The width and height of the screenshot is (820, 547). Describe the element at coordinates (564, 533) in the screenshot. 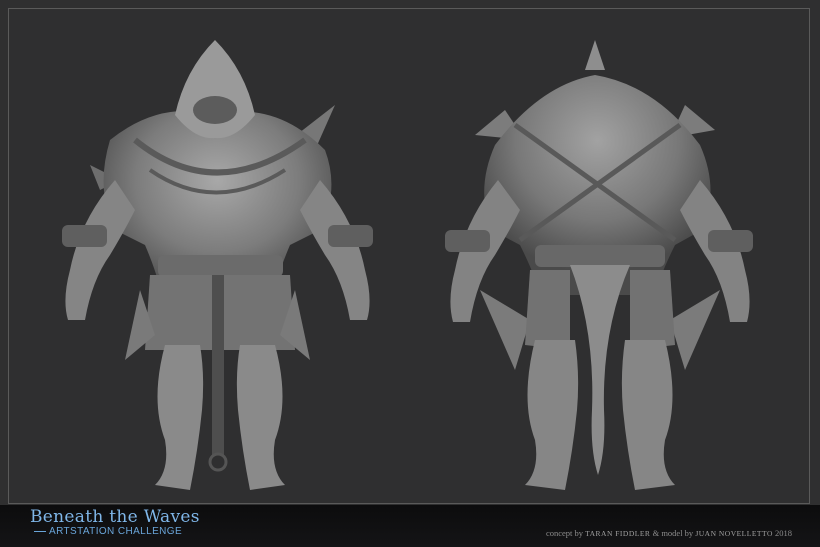

I see `concept-label: concept by` at that location.